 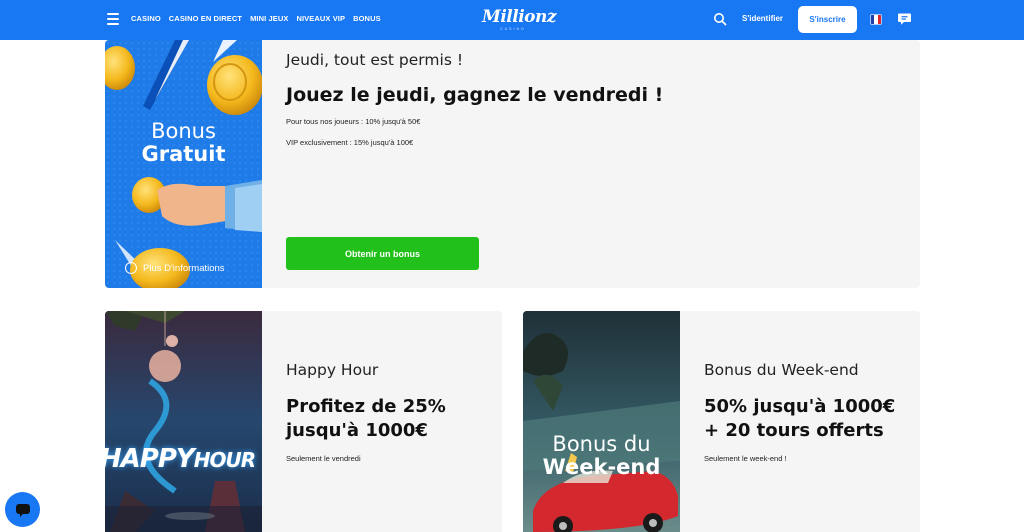 What do you see at coordinates (720, 19) in the screenshot?
I see `search-icon` at bounding box center [720, 19].